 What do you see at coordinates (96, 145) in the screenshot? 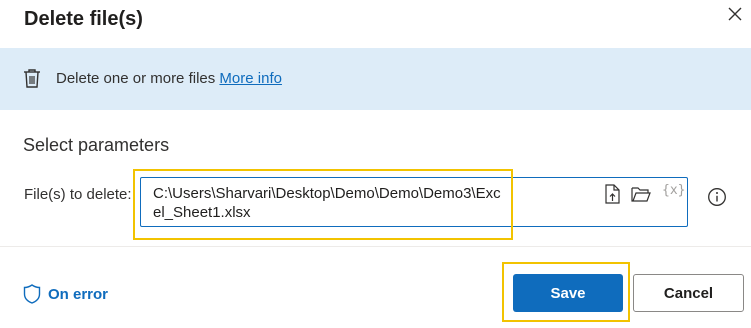
I see `select-parameters-heading: Select parameters` at bounding box center [96, 145].